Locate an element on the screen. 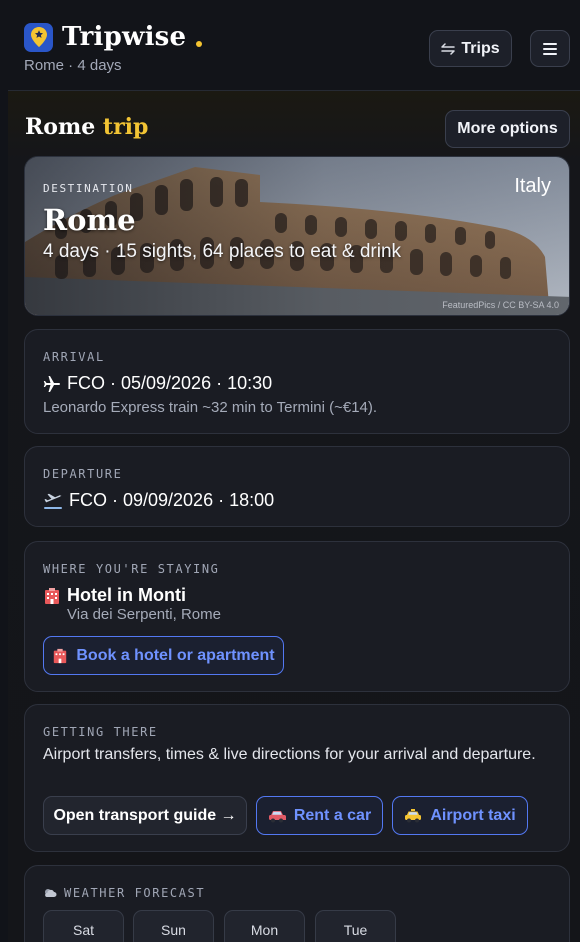 This screenshot has height=942, width=580. departure-card: DEPARTURE FCO · 09/09/2026 · 18:00 is located at coordinates (297, 486).